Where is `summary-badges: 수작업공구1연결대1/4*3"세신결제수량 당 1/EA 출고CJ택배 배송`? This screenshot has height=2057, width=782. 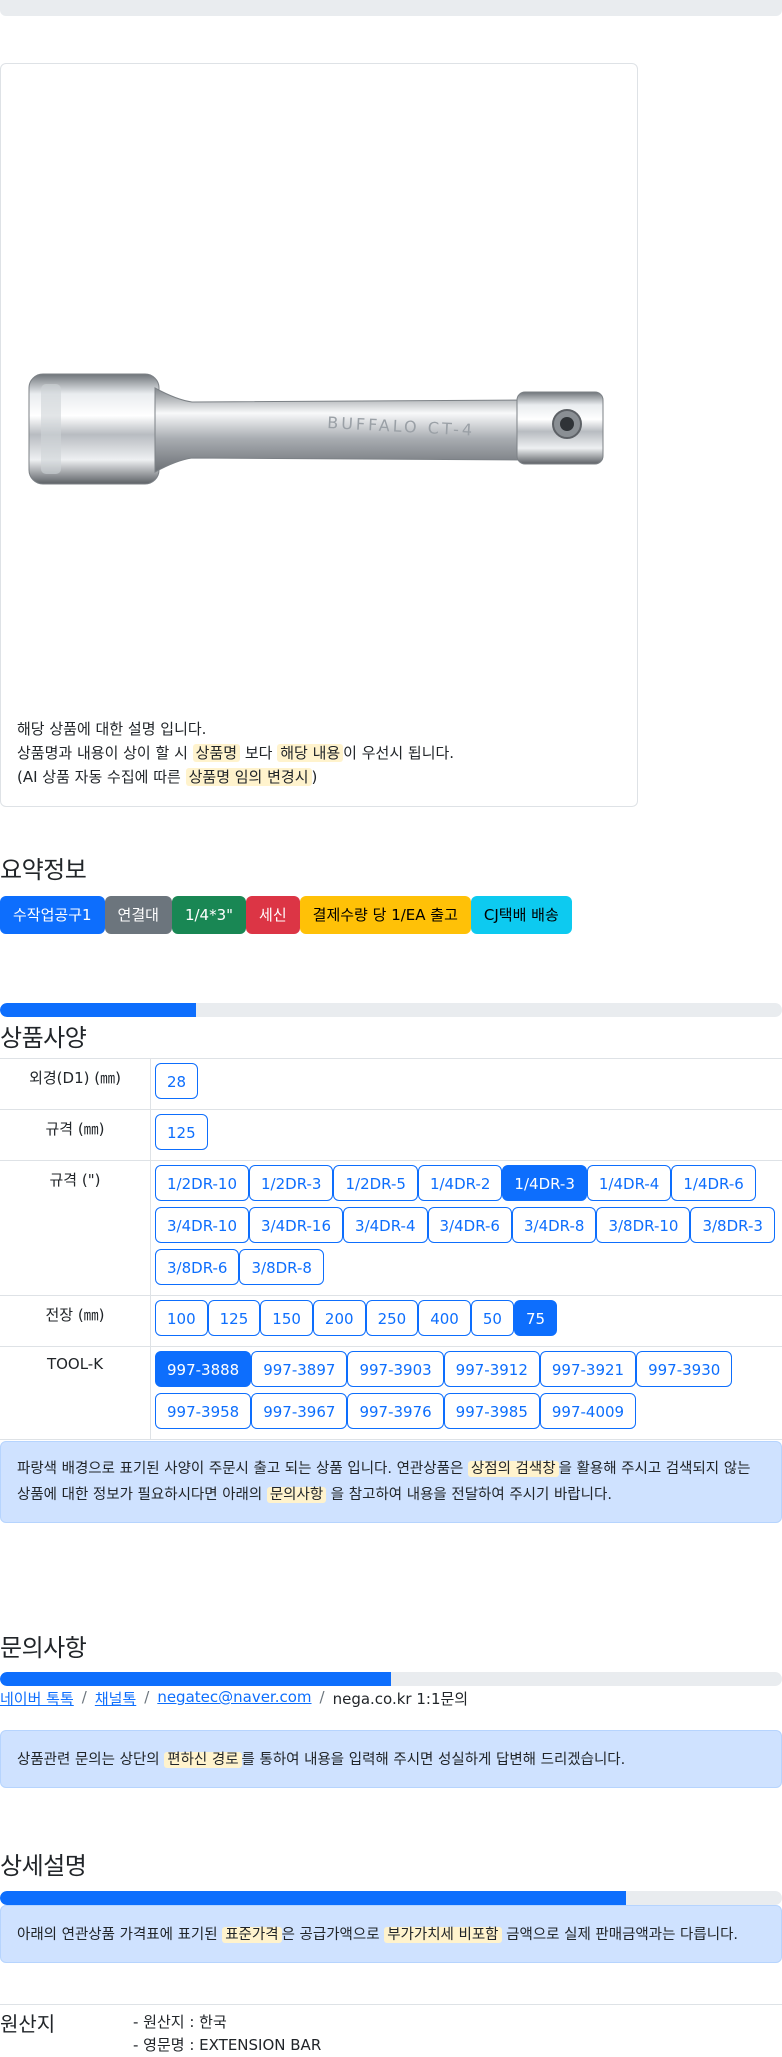 summary-badges: 수작업공구1연결대1/4*3"세신결제수량 당 1/EA 출고CJ택배 배송 is located at coordinates (286, 915).